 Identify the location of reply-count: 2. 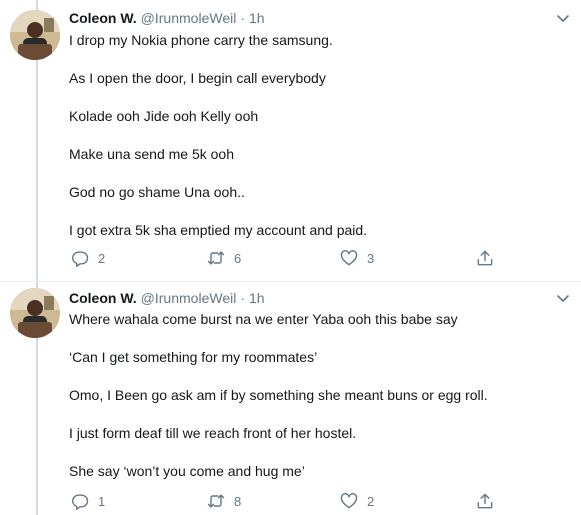
(102, 258).